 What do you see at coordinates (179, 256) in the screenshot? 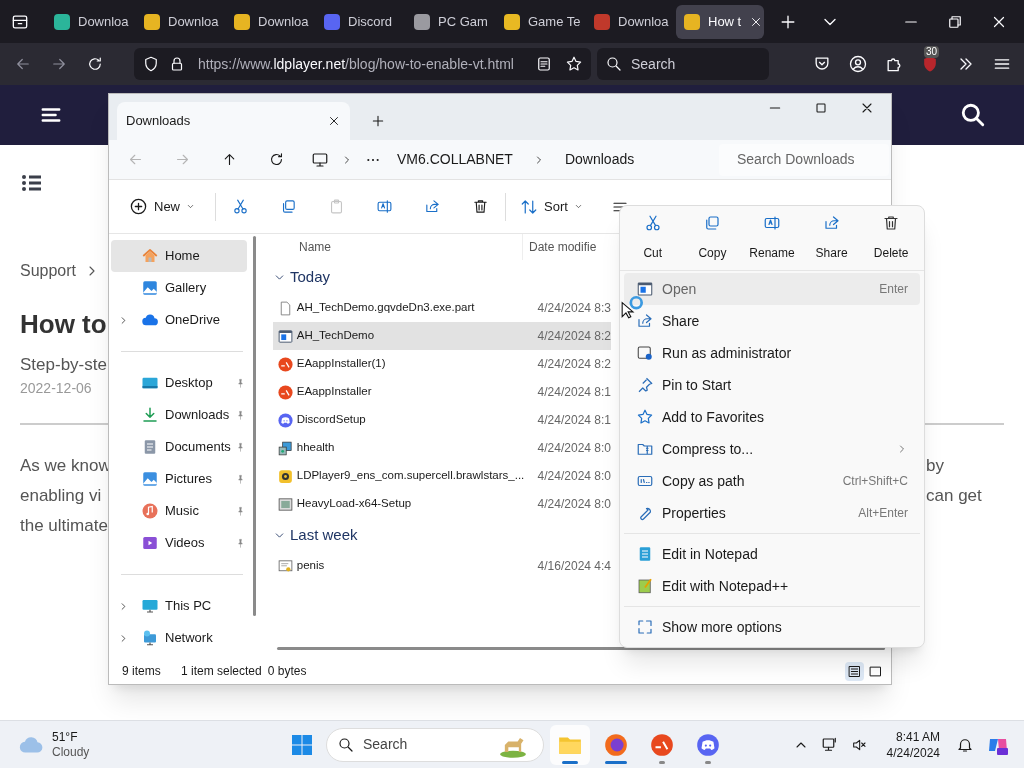
I see `nav-item: Home` at bounding box center [179, 256].